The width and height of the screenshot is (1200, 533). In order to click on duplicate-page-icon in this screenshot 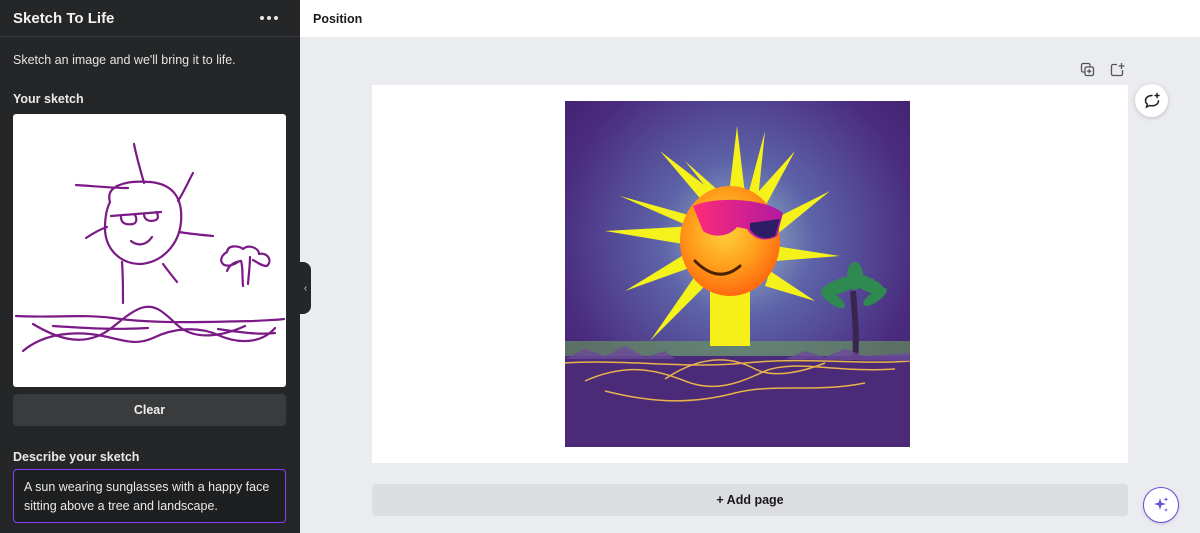, I will do `click(1087, 69)`.